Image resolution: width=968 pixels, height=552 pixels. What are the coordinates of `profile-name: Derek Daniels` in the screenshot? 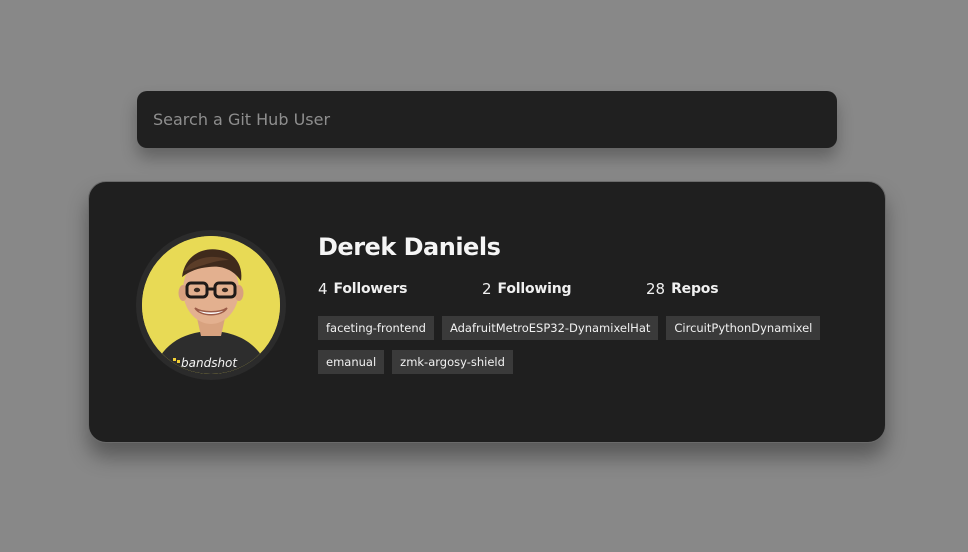 It's located at (409, 247).